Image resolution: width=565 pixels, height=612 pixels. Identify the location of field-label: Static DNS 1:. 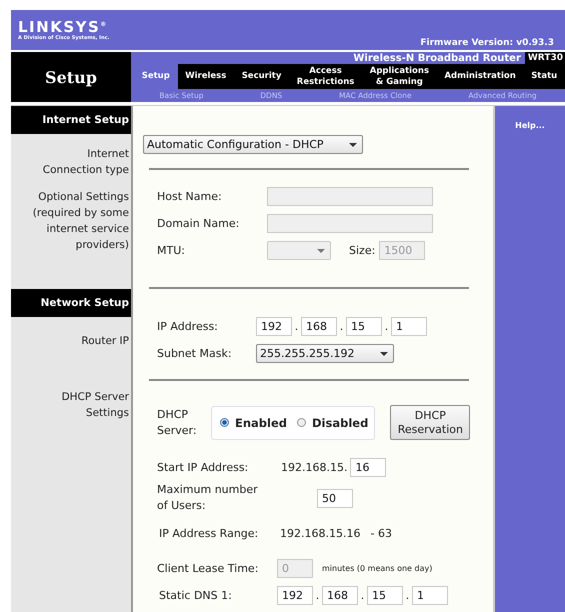
(196, 595).